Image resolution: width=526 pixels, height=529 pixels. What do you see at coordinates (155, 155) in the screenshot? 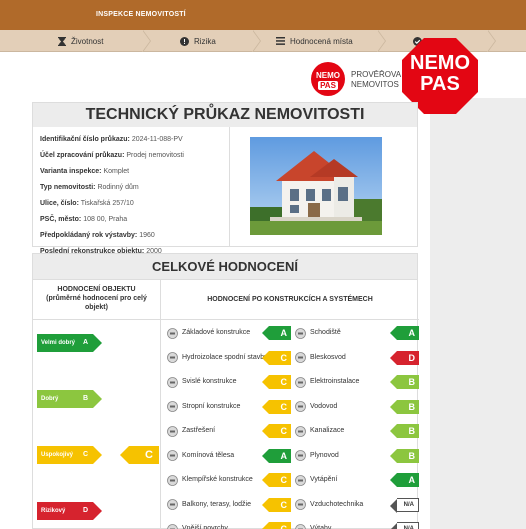
I see `property-value: Prodej nemovitosti` at bounding box center [155, 155].